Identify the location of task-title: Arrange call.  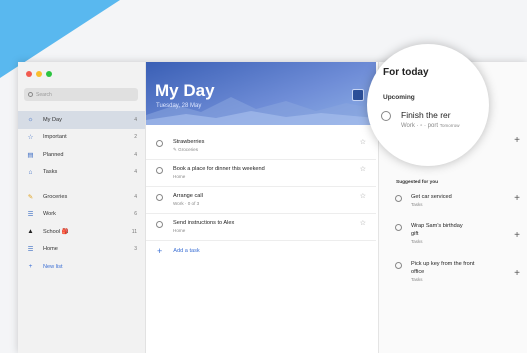
(188, 196).